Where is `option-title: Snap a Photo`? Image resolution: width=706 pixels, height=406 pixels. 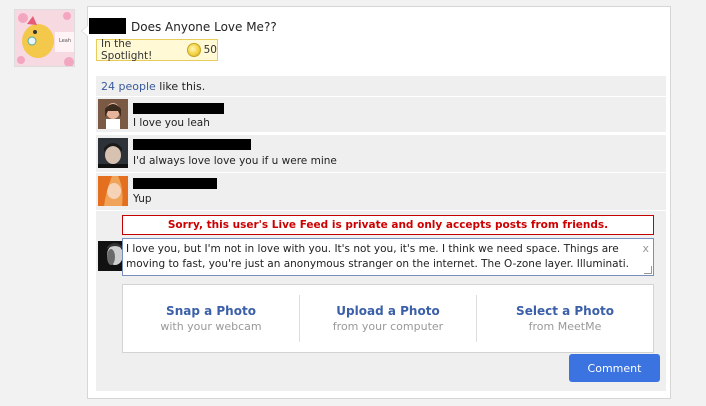 option-title: Snap a Photo is located at coordinates (211, 311).